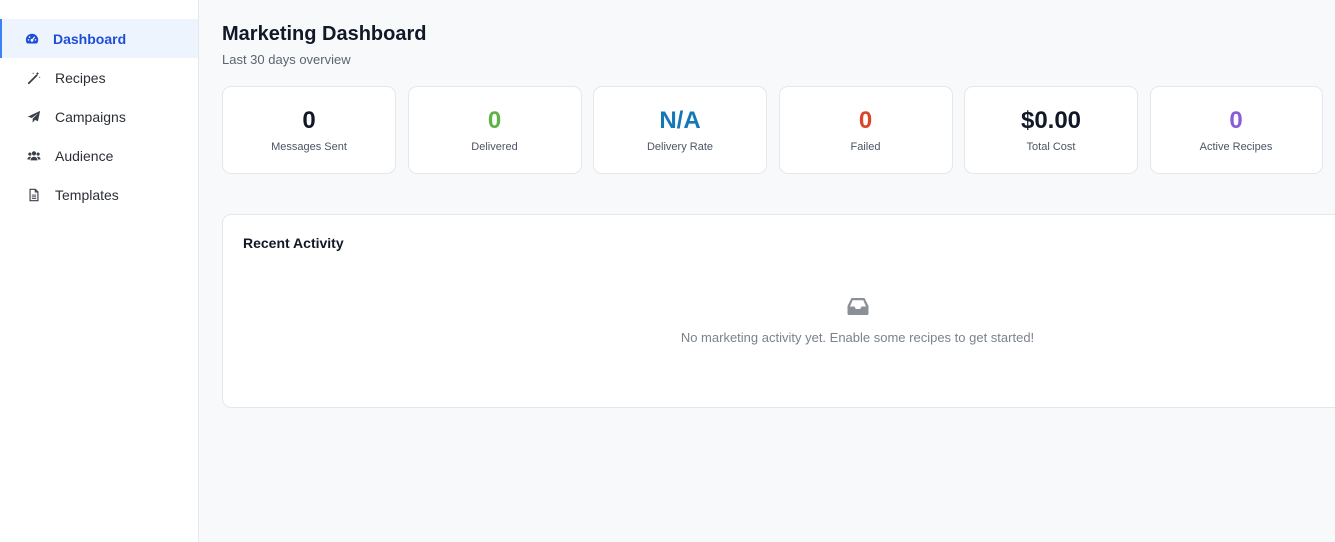  Describe the element at coordinates (286, 59) in the screenshot. I see `page-subtitle: Last 30 days overview` at that location.